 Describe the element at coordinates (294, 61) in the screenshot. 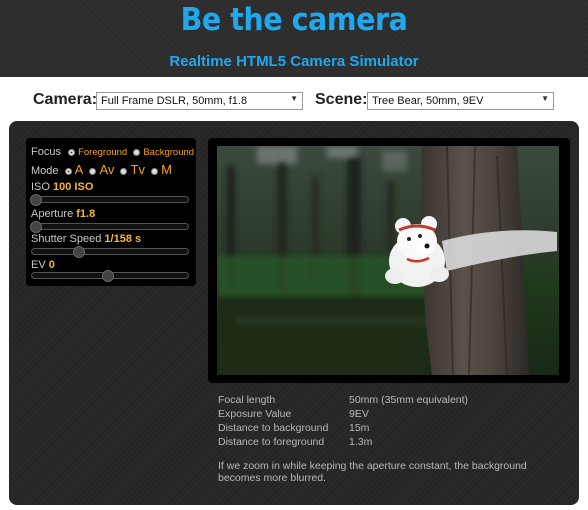

I see `site-subtitle: Realtime HTML5 Camera Simulator` at that location.